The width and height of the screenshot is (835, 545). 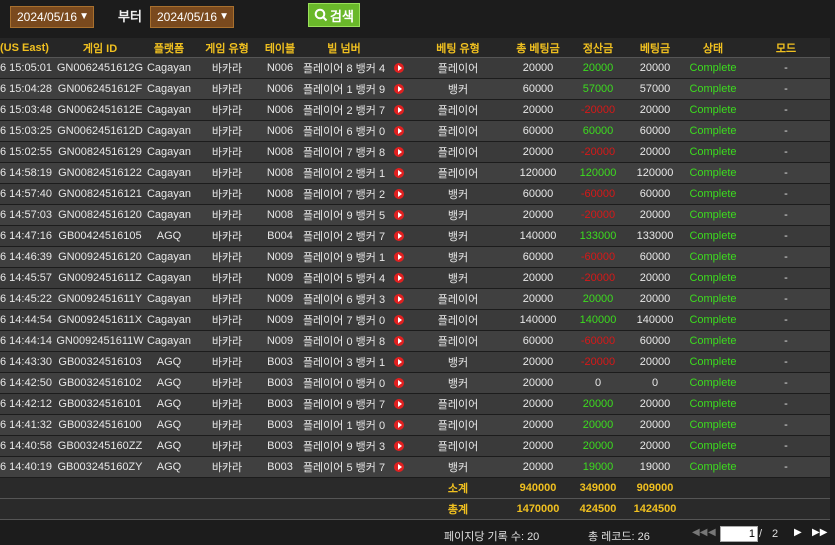 I want to click on bet-amount: 0, so click(x=655, y=383).